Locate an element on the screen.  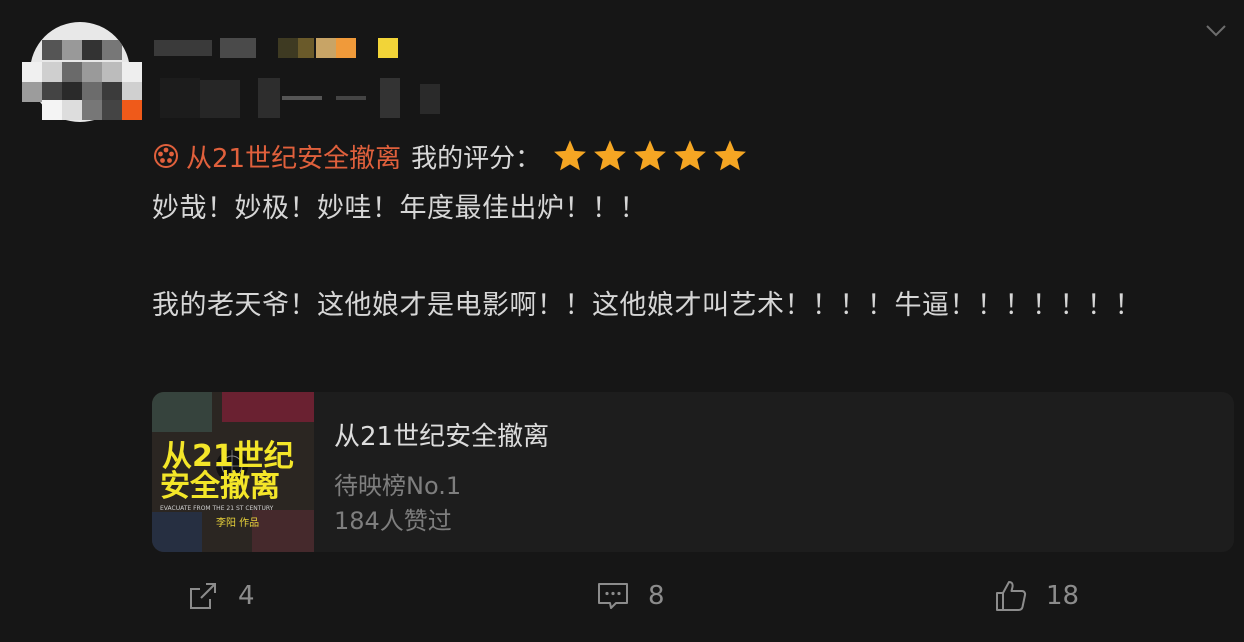
avatar is located at coordinates (82, 72).